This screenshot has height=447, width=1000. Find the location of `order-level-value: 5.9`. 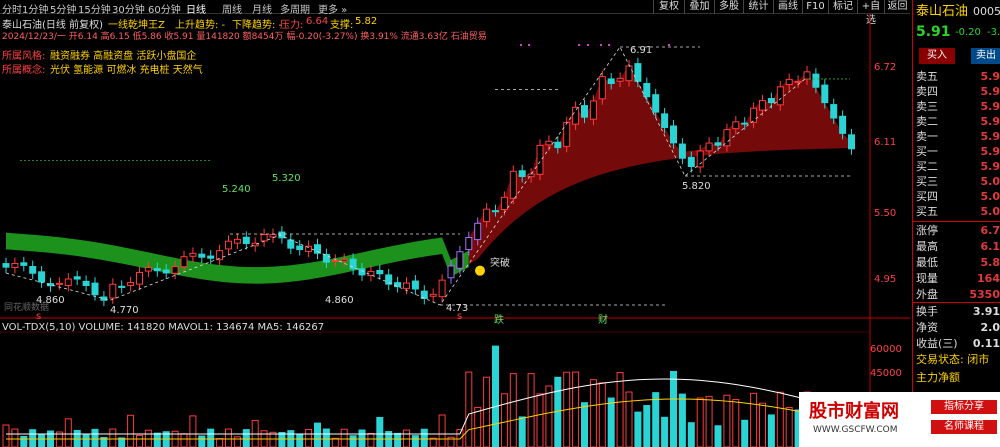

order-level-value: 5.9 is located at coordinates (990, 136).